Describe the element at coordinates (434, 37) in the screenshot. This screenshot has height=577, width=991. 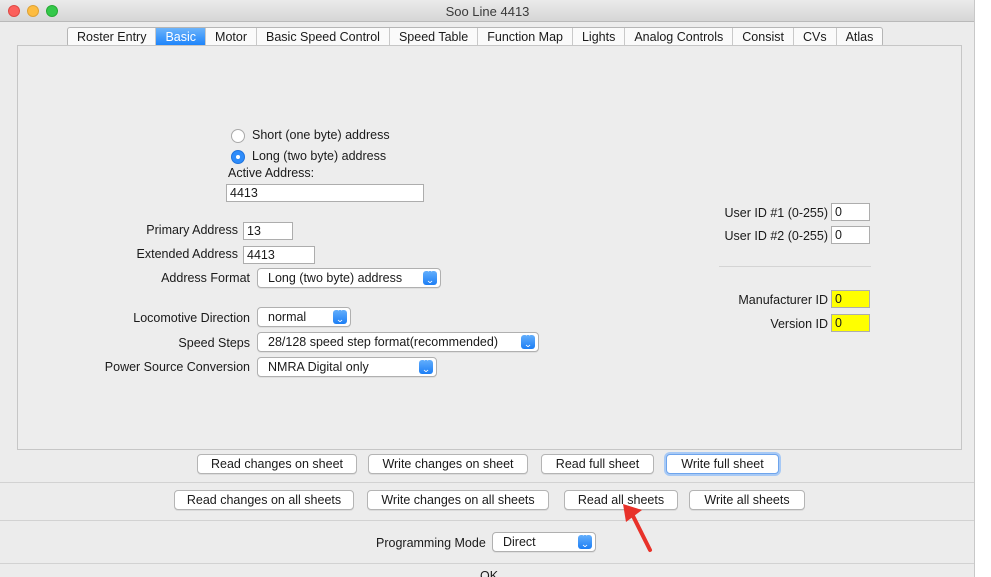
I see `tab-speed-table: Speed Table` at that location.